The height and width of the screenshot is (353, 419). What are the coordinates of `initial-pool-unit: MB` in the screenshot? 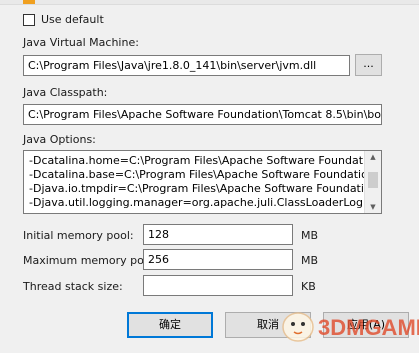 It's located at (310, 235).